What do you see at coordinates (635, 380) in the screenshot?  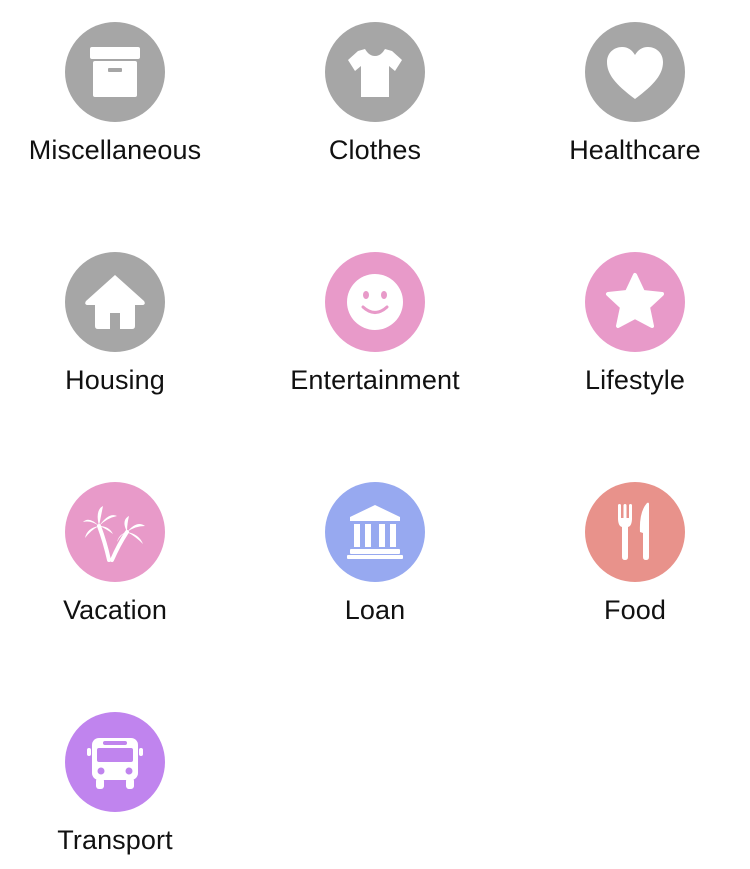 I see `category-label: Lifestyle` at bounding box center [635, 380].